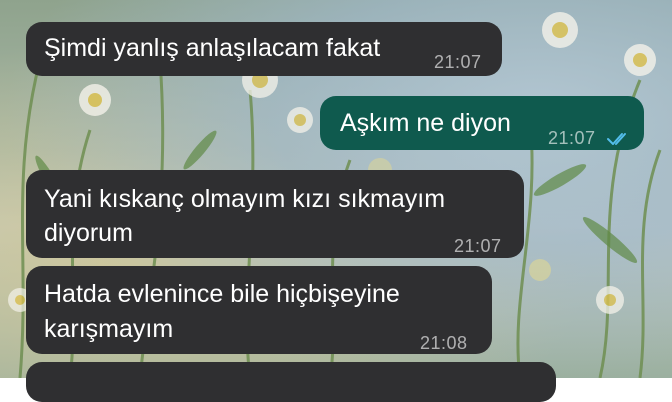  Describe the element at coordinates (109, 329) in the screenshot. I see `message-text-line: karışmayım` at that location.